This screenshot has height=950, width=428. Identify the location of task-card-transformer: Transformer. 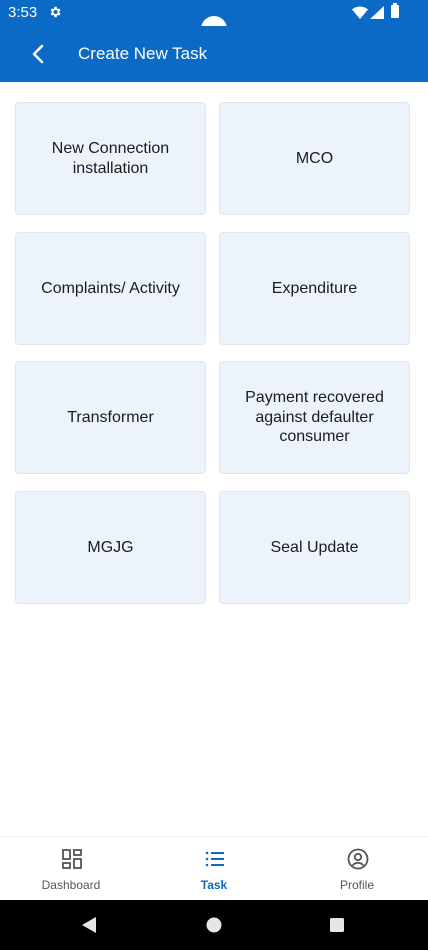
(110, 417).